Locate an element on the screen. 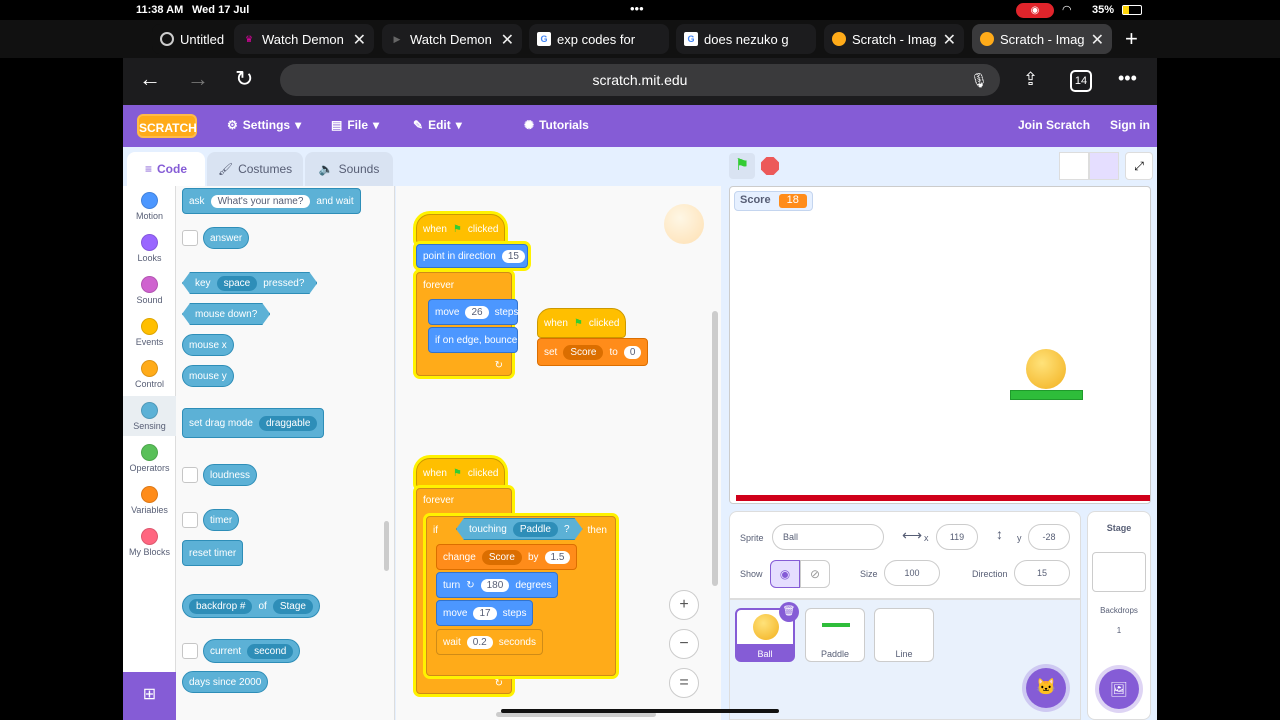 Image resolution: width=1280 pixels, height=720 pixels. score-monitor: Score 18 is located at coordinates (773, 201).